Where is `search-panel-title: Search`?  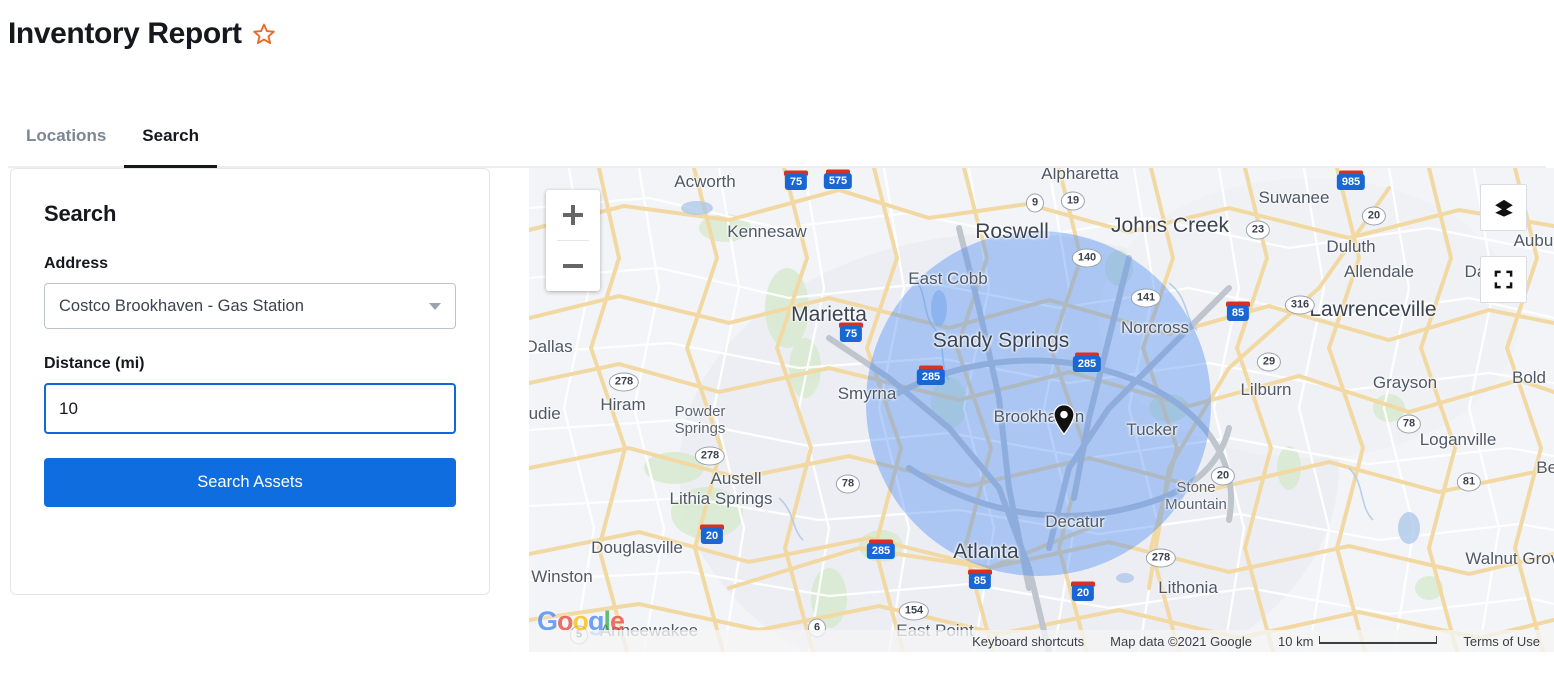
search-panel-title: Search is located at coordinates (80, 213).